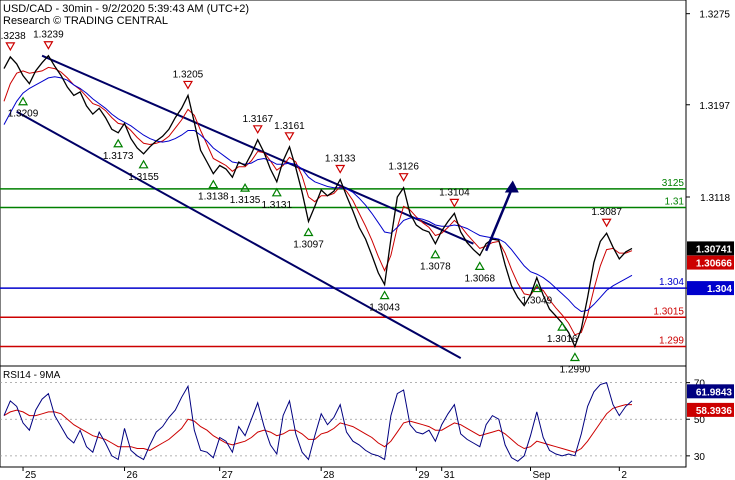 The width and height of the screenshot is (735, 480). I want to click on level-label-3: 1.3015, so click(668, 311).